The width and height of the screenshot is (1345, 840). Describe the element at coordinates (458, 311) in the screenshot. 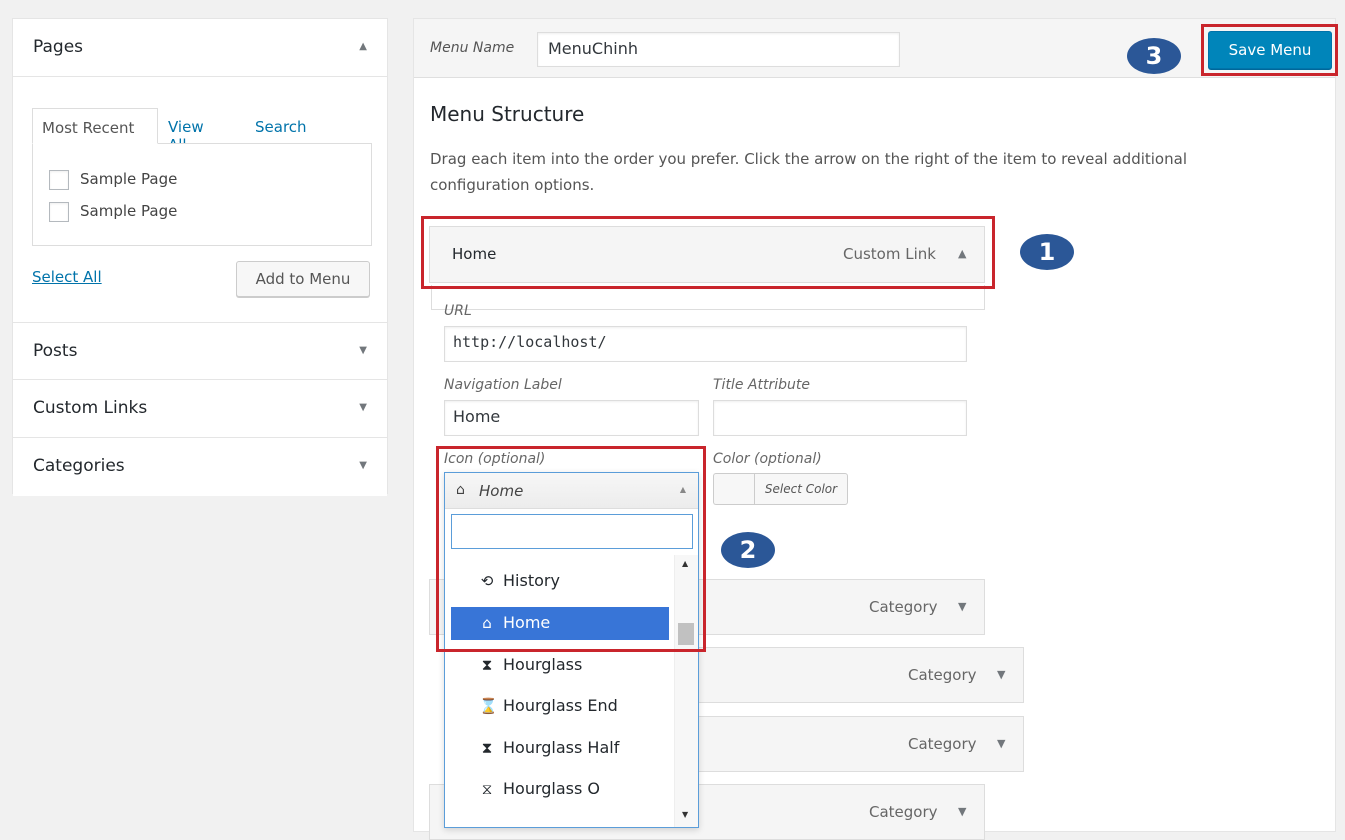

I see `url-label: URL` at that location.